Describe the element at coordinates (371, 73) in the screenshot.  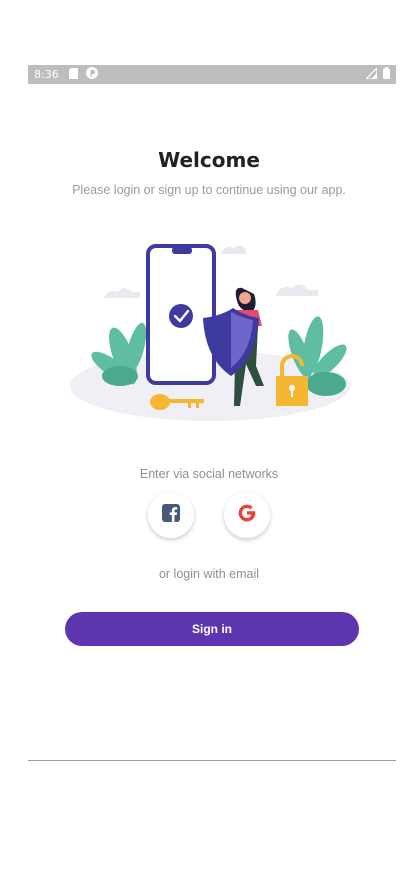
I see `signal-icon` at that location.